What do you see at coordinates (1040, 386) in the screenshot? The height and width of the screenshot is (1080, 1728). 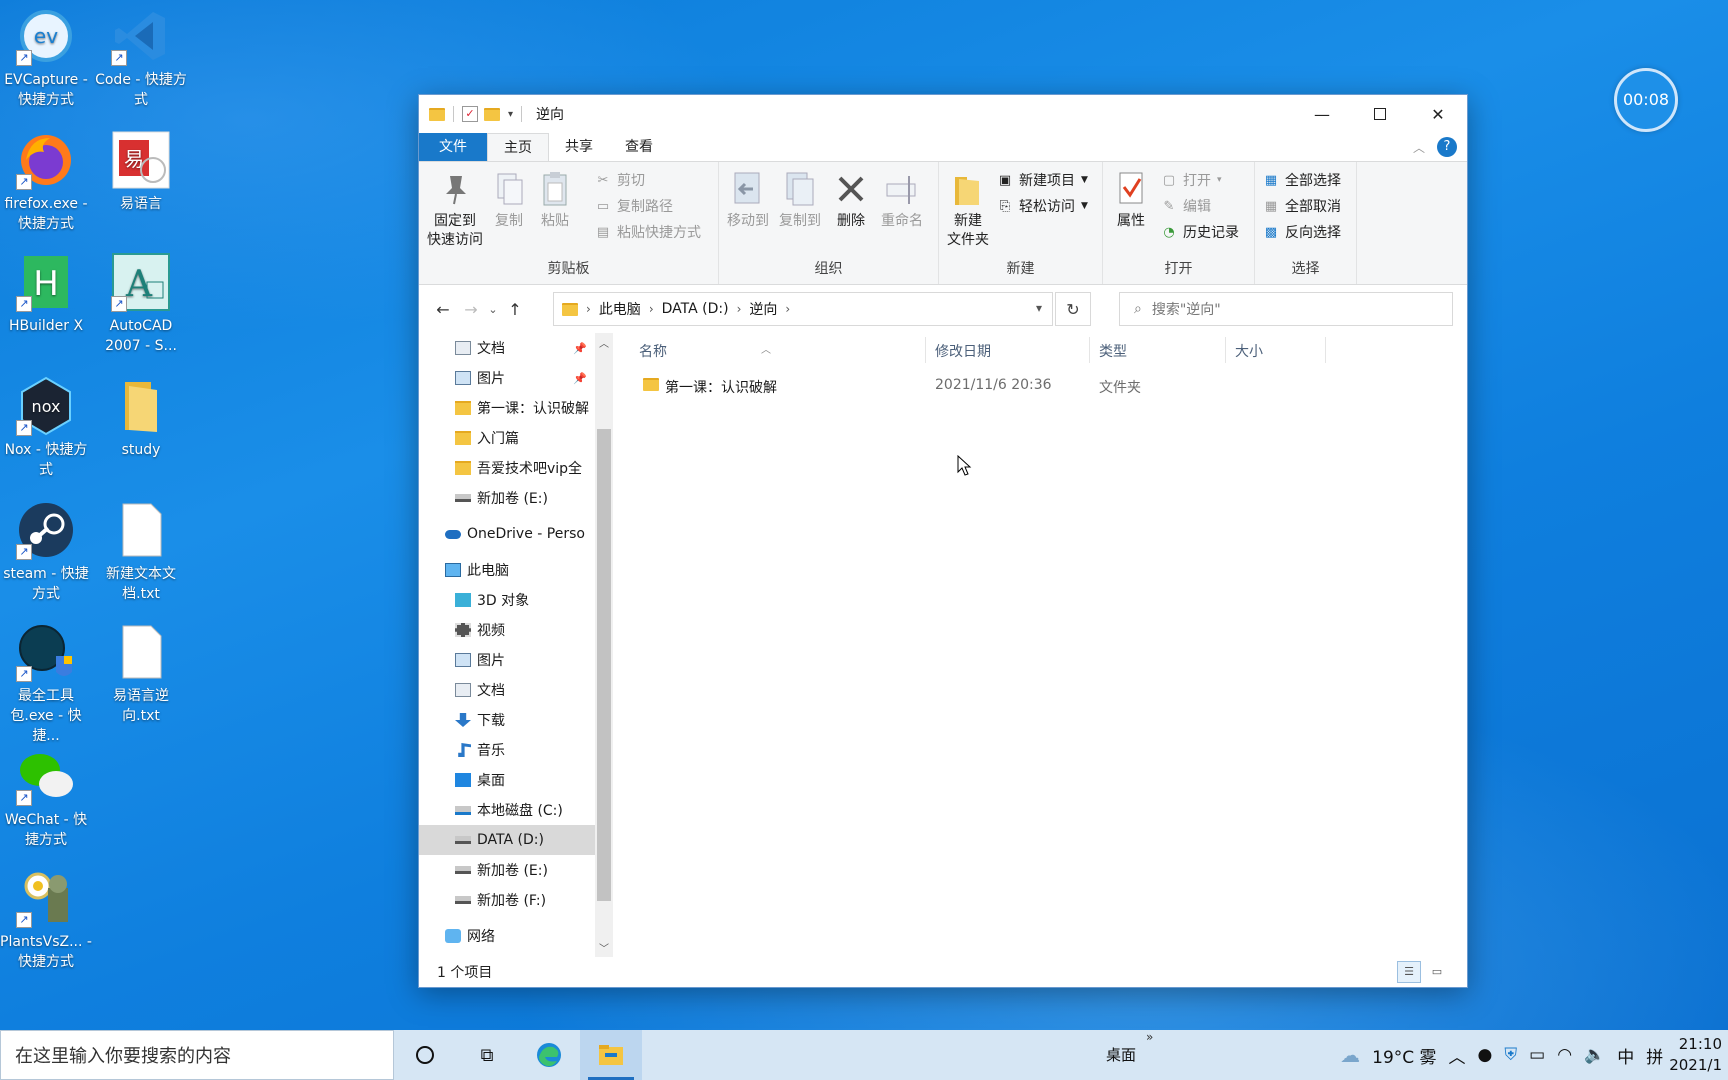 I see `file-row: 第一课：认识破解 2021/11/6 20:36 文件夹` at bounding box center [1040, 386].